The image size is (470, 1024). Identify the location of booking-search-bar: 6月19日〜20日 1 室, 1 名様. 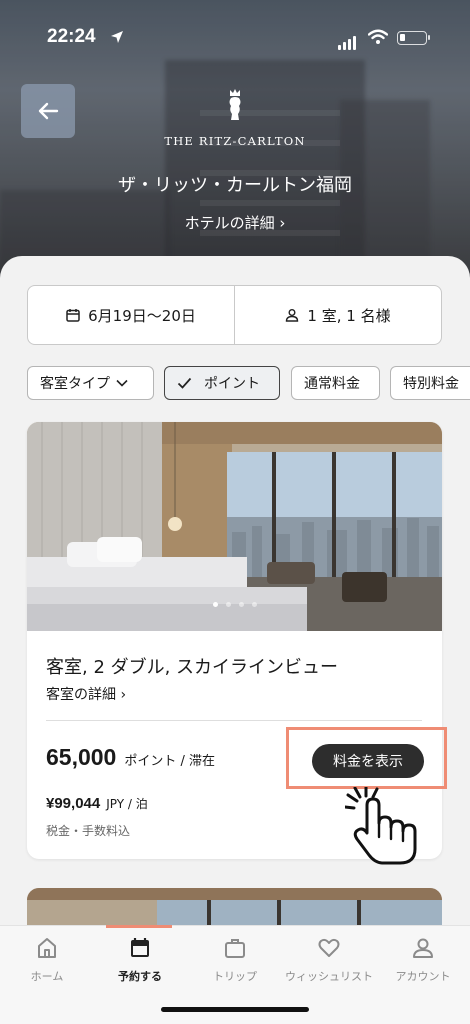
(234, 315).